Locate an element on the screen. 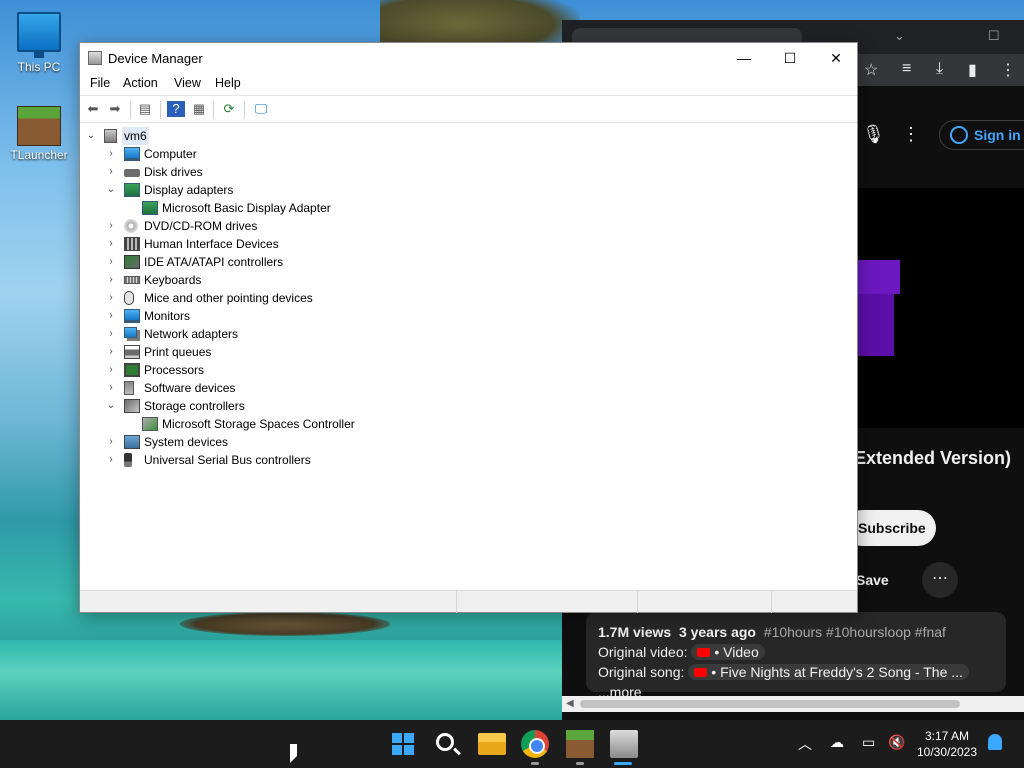  running-indicator is located at coordinates (580, 763).